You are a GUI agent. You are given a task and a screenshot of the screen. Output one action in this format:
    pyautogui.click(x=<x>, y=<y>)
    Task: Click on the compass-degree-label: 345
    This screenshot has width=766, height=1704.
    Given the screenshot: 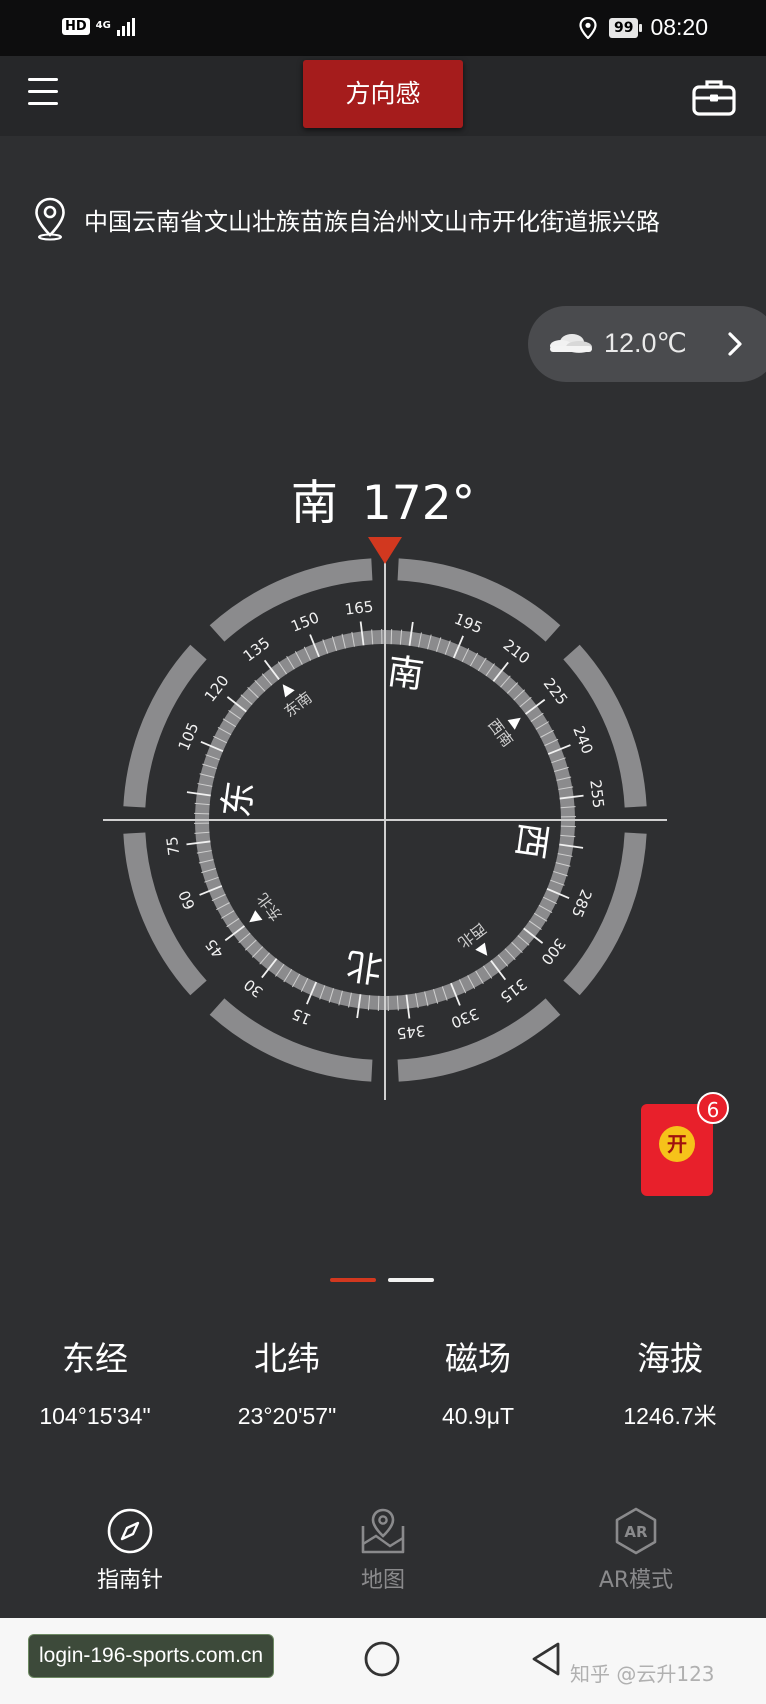 What is the action you would take?
    pyautogui.click(x=411, y=1031)
    